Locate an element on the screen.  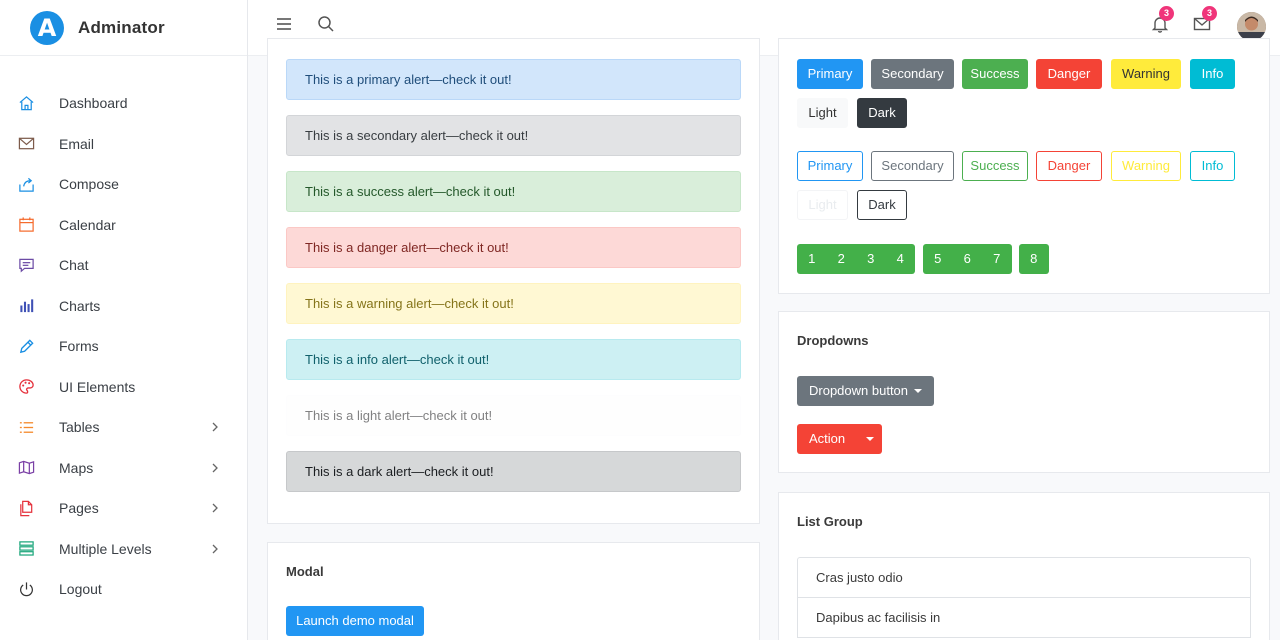
sidebar-item-pages: Pages is located at coordinates (124, 508).